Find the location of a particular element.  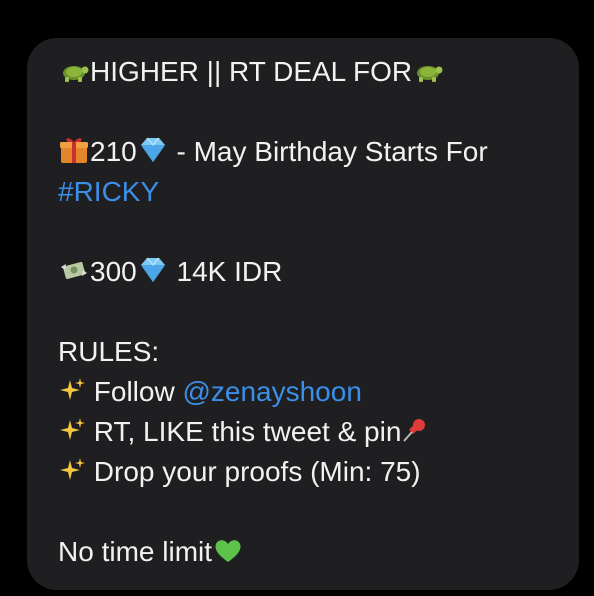

rule3-text: Drop your proofs (Min: 75) is located at coordinates (253, 471).